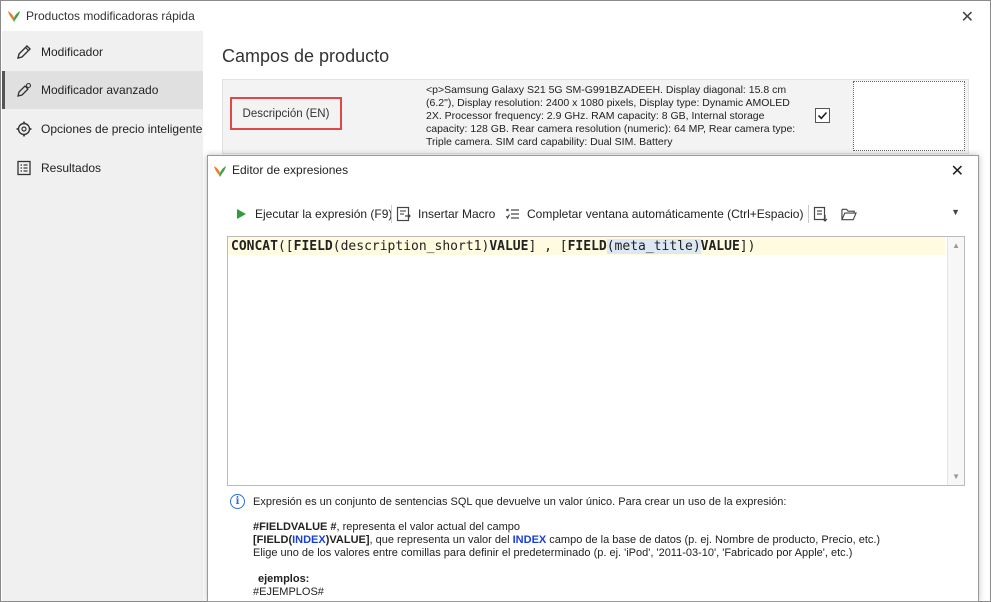 Image resolution: width=991 pixels, height=602 pixels. Describe the element at coordinates (955, 212) in the screenshot. I see `toolbar-dropdown-icon: ▼` at that location.